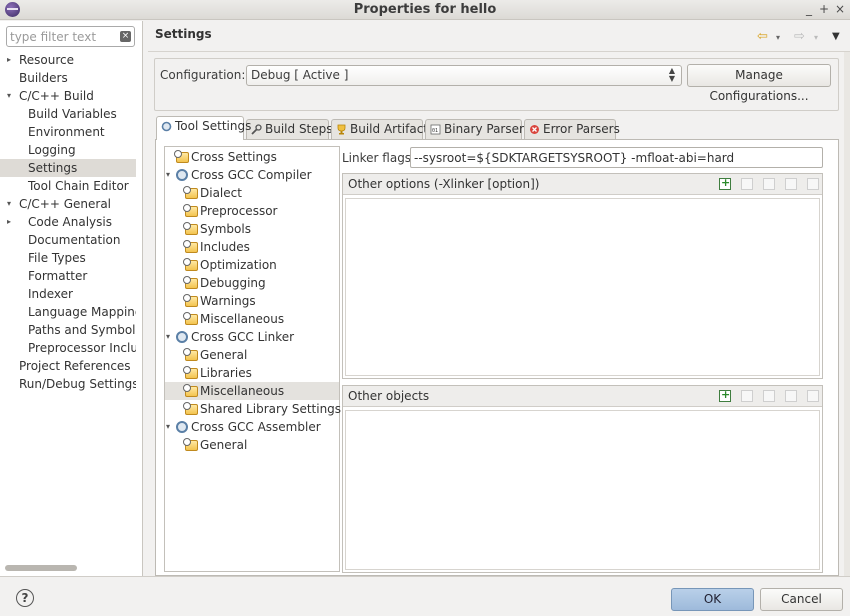 The height and width of the screenshot is (616, 850). I want to click on left-tree-item: Paths and Symbols, so click(68, 330).